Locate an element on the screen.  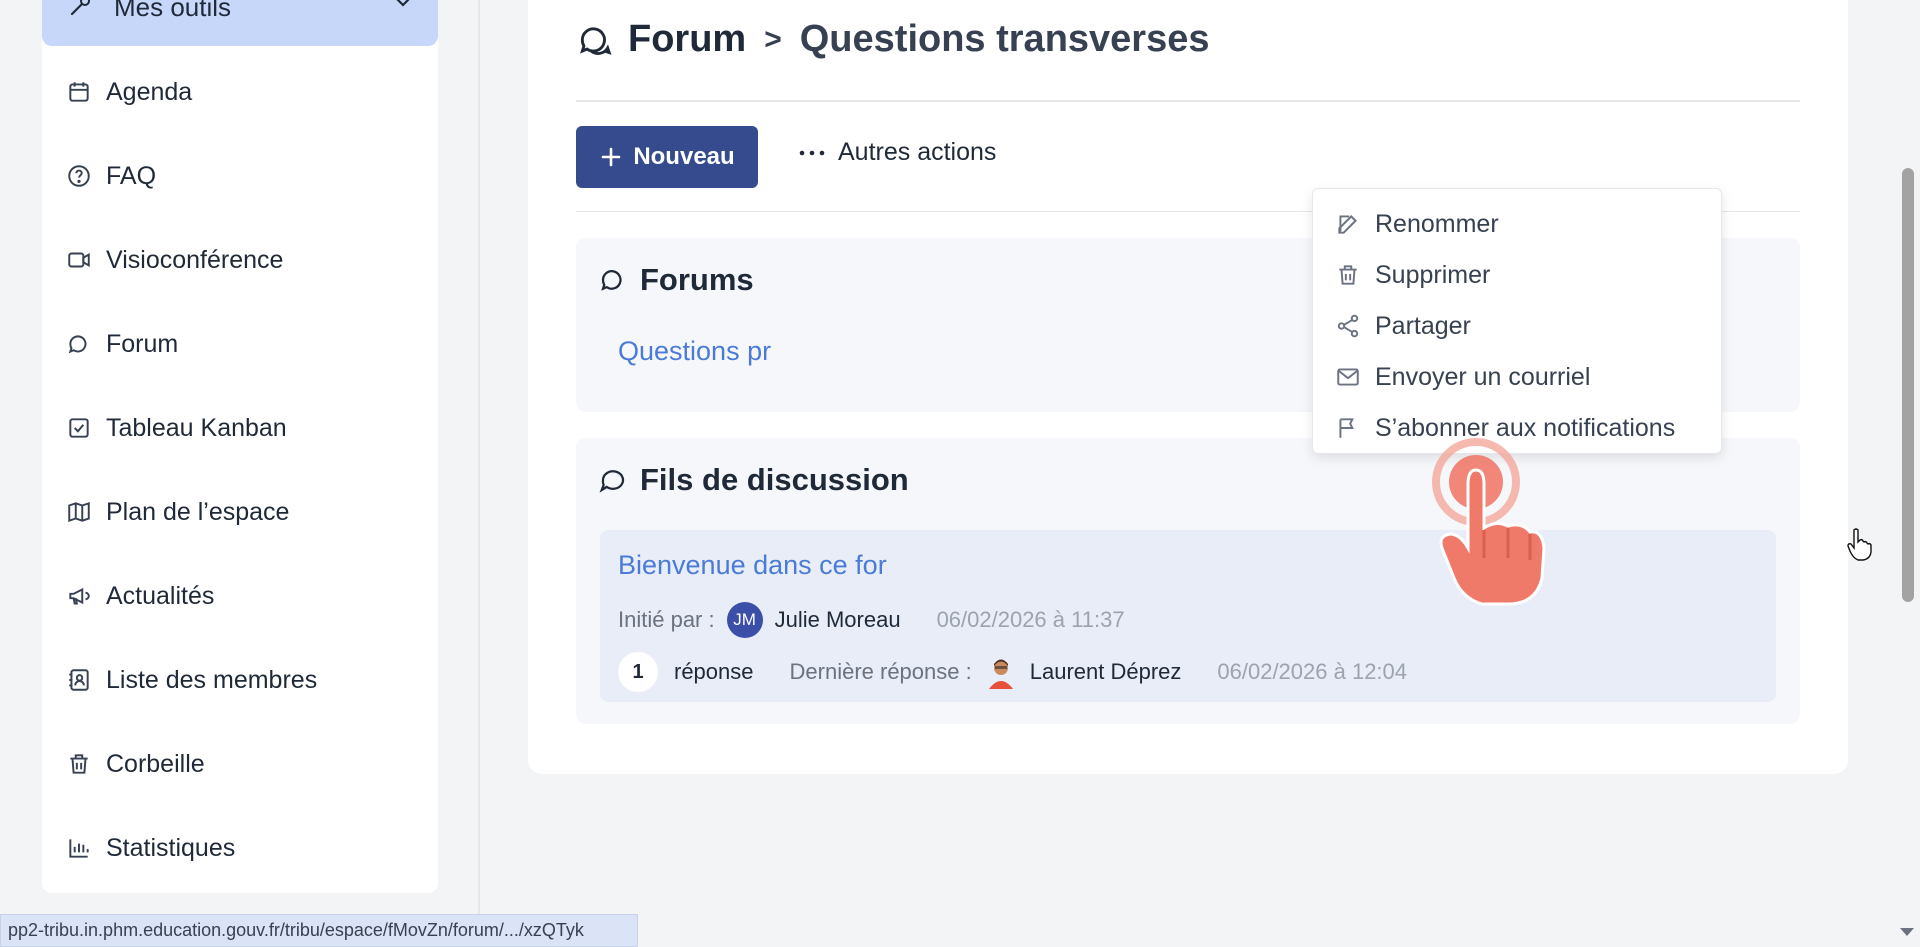
flag-icon is located at coordinates (1346, 428).